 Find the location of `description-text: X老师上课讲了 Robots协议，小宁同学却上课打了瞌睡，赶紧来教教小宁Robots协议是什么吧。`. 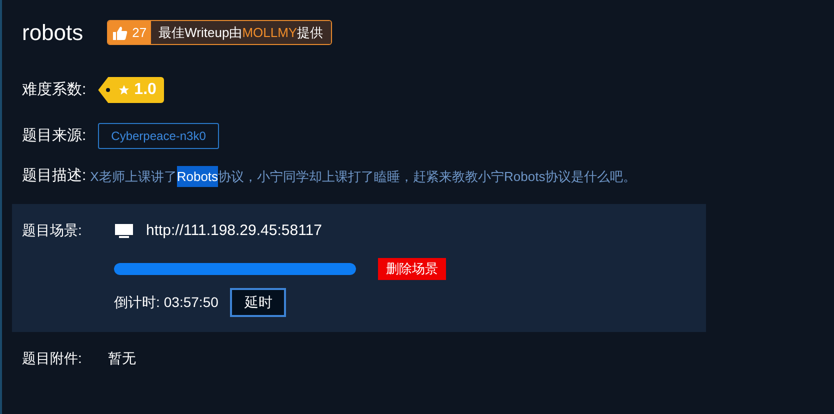

description-text: X老师上课讲了 Robots协议，小宁同学却上课打了瞌睡，赶紧来教教小宁Robots协议是什么吧。 is located at coordinates (363, 176).